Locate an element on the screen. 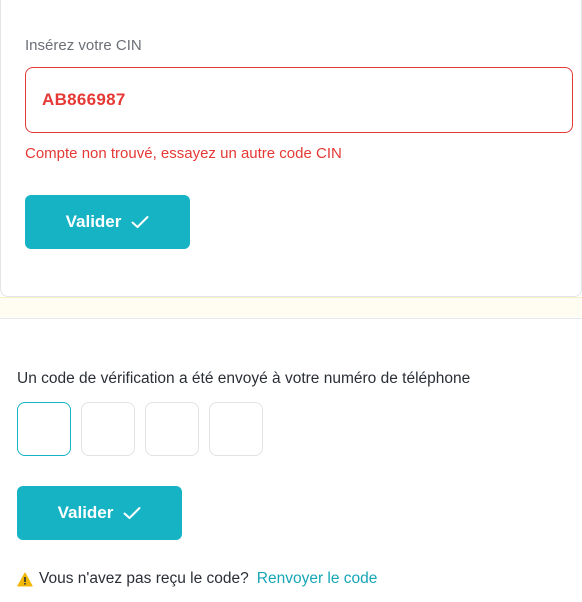 The image size is (582, 602). verification-submit-button: Valider is located at coordinates (99, 513).